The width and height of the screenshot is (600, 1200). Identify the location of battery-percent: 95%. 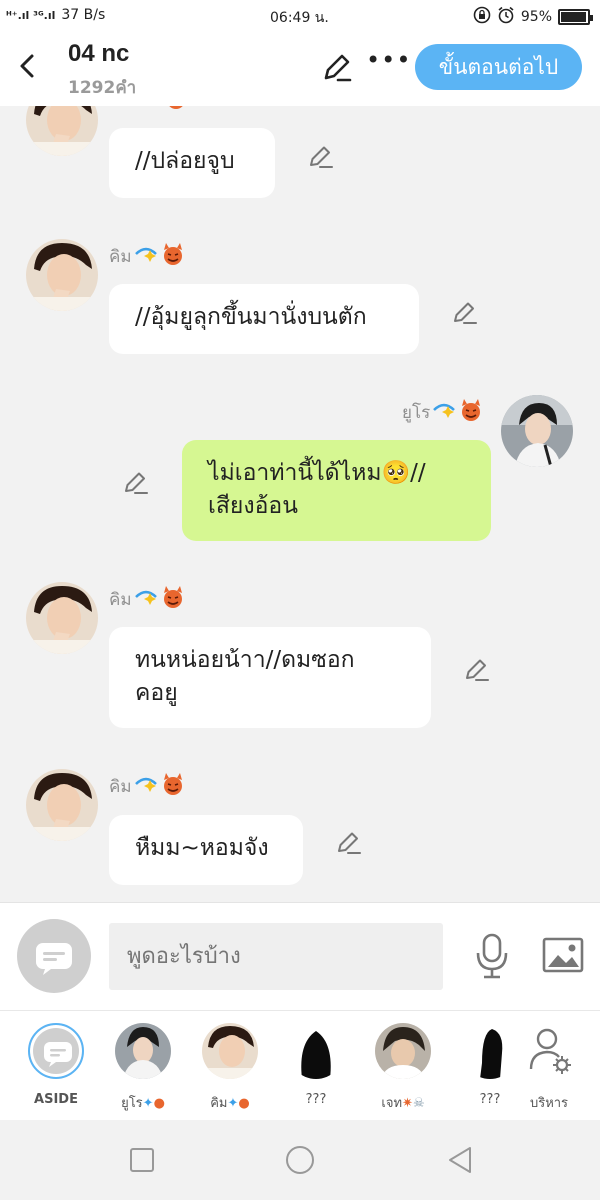
(536, 17).